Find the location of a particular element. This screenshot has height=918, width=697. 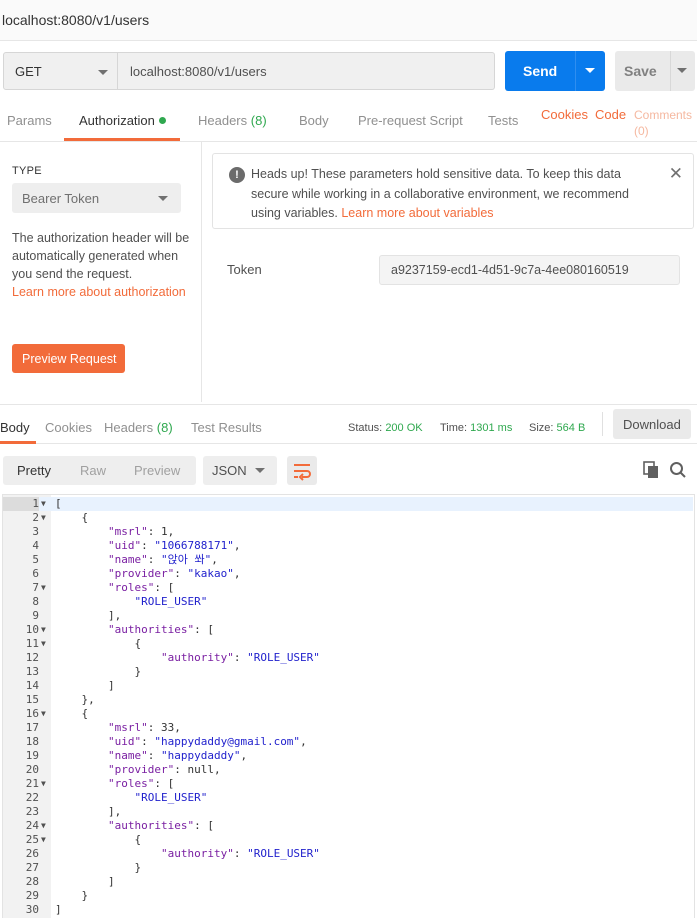

window-titlebar: localhost:8080/v1/users is located at coordinates (348, 20).